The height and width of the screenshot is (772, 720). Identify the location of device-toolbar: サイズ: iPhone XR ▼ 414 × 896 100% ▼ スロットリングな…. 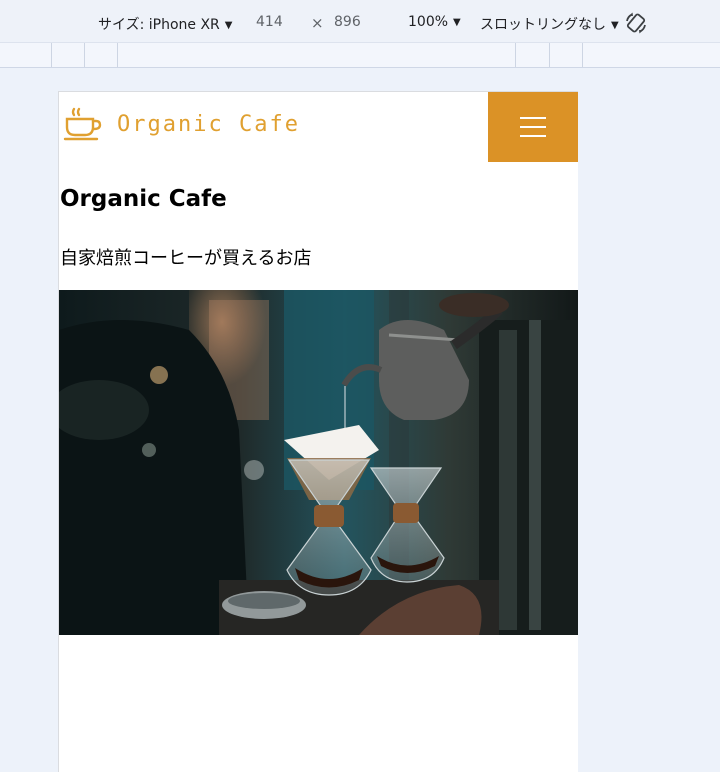
(360, 21).